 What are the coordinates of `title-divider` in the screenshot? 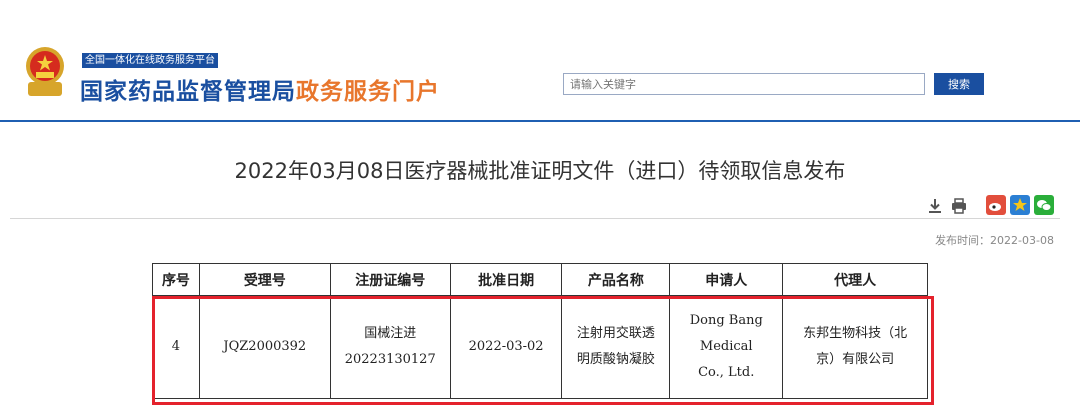 It's located at (535, 218).